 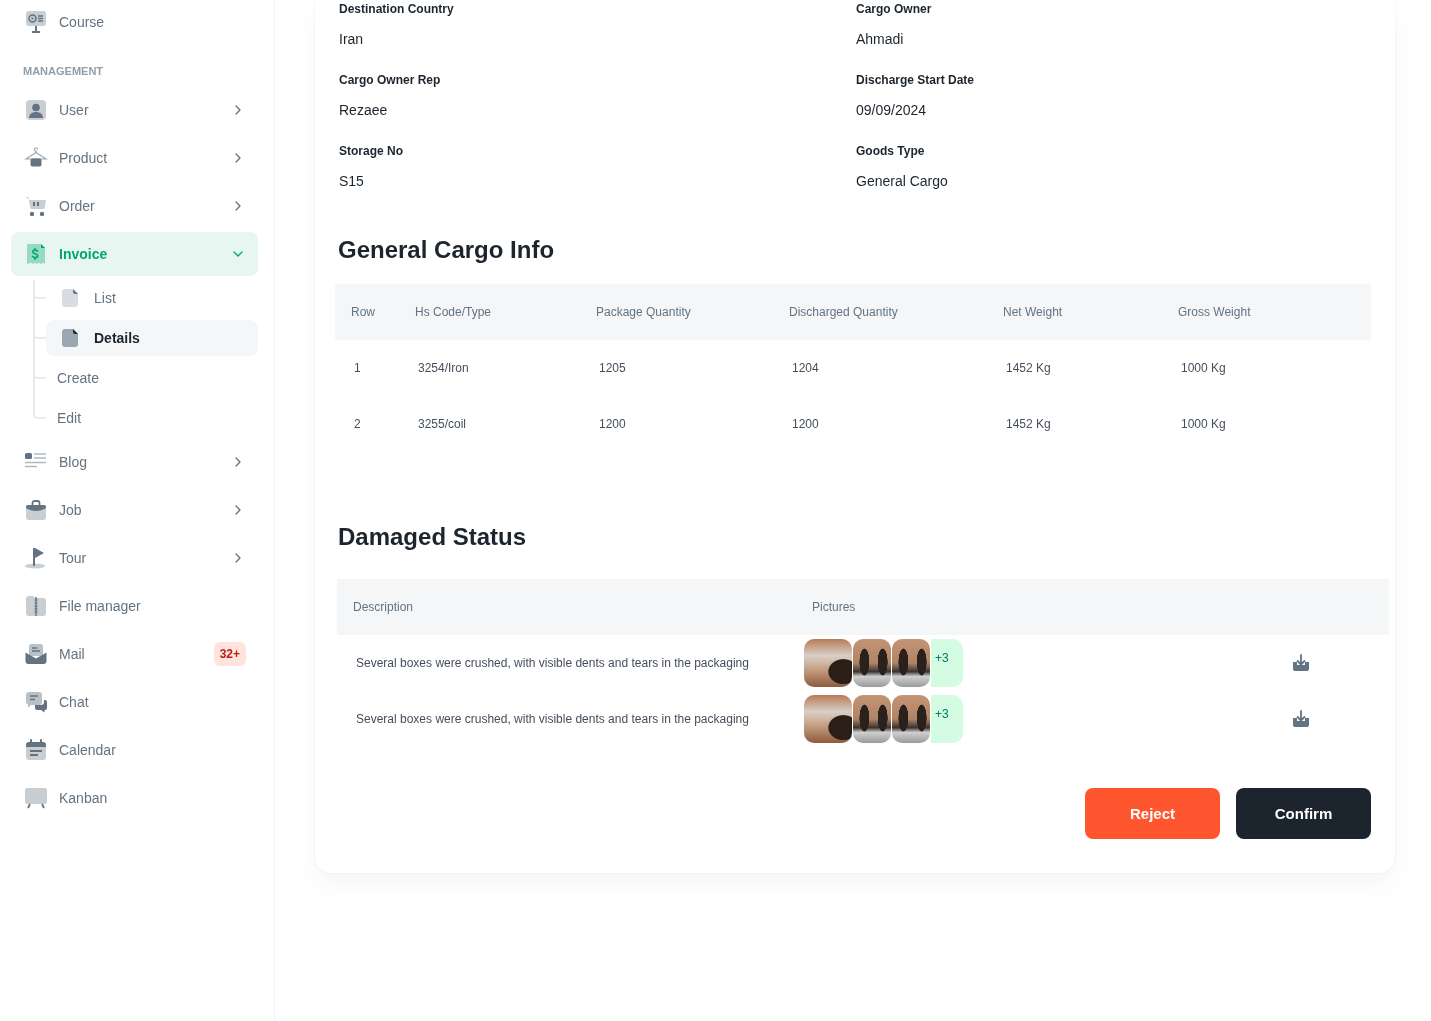 What do you see at coordinates (36, 158) in the screenshot?
I see `hanger-icon` at bounding box center [36, 158].